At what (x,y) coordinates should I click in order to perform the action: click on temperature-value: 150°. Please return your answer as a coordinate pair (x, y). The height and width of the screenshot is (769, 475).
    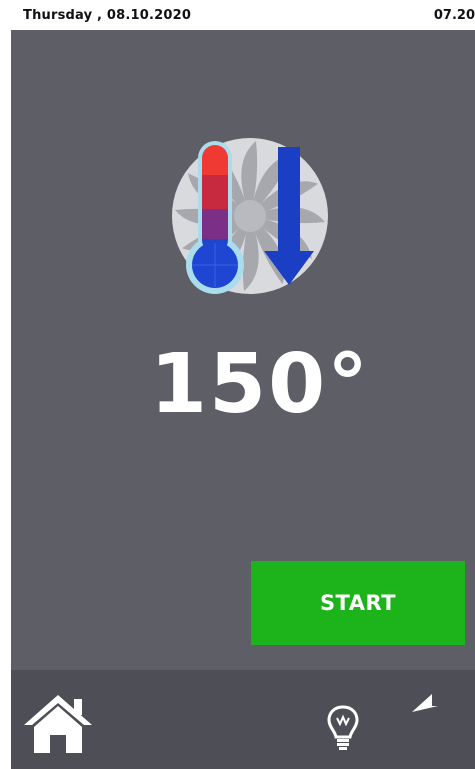
    Looking at the image, I should click on (260, 385).